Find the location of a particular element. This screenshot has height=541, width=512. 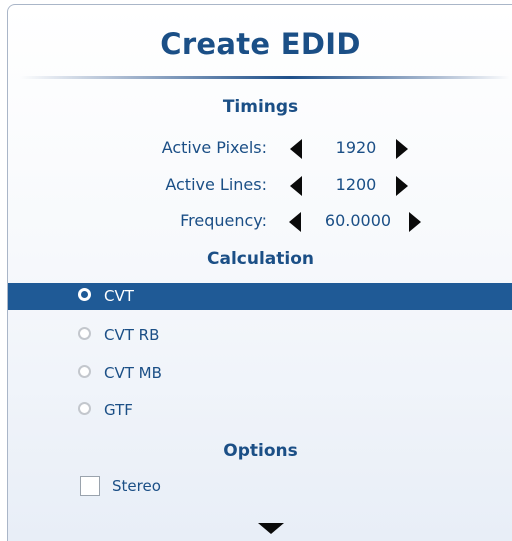

scroll-down-icon is located at coordinates (271, 528).